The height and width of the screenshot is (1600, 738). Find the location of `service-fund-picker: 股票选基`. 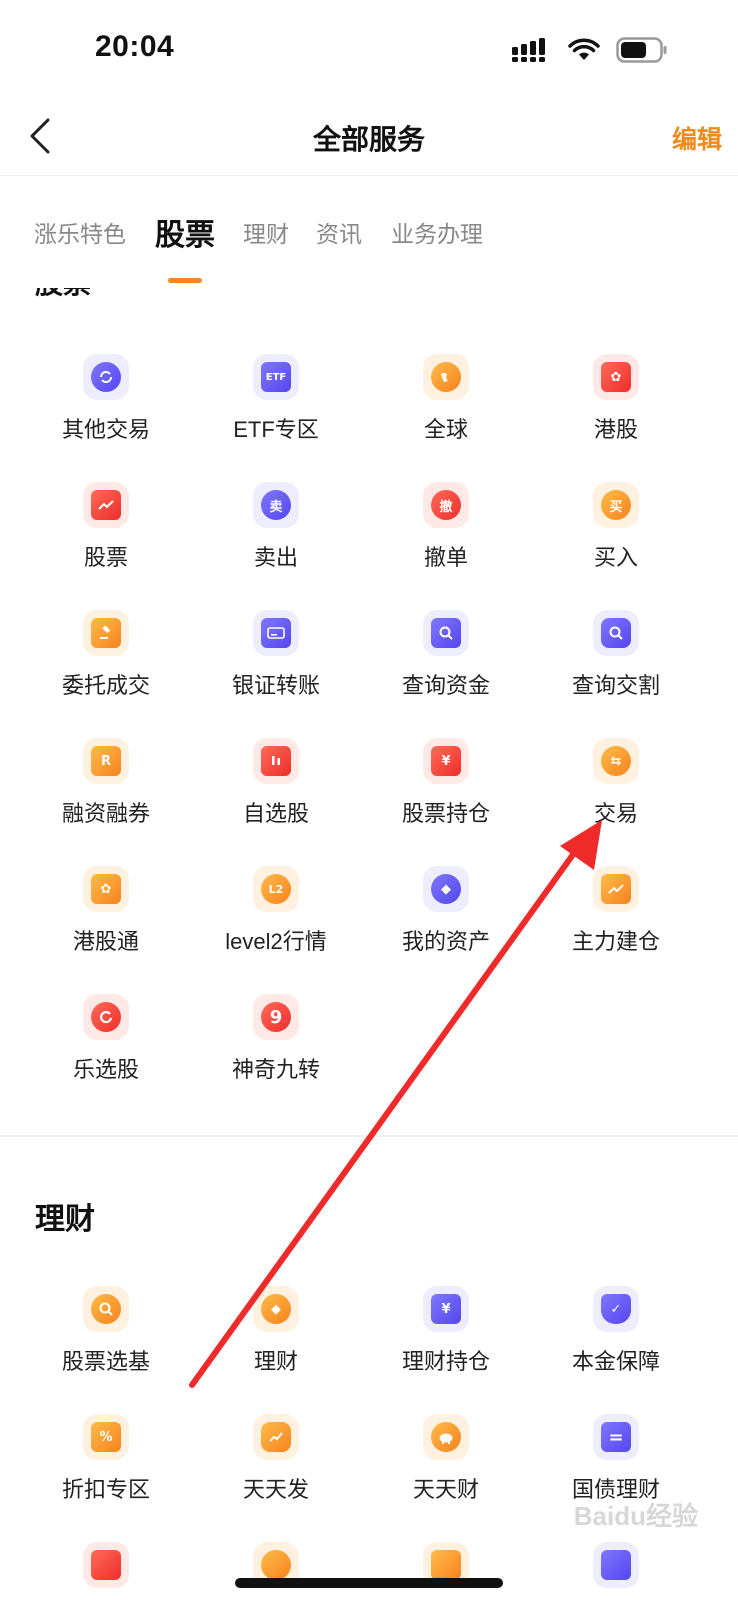

service-fund-picker: 股票选基 is located at coordinates (106, 1336).